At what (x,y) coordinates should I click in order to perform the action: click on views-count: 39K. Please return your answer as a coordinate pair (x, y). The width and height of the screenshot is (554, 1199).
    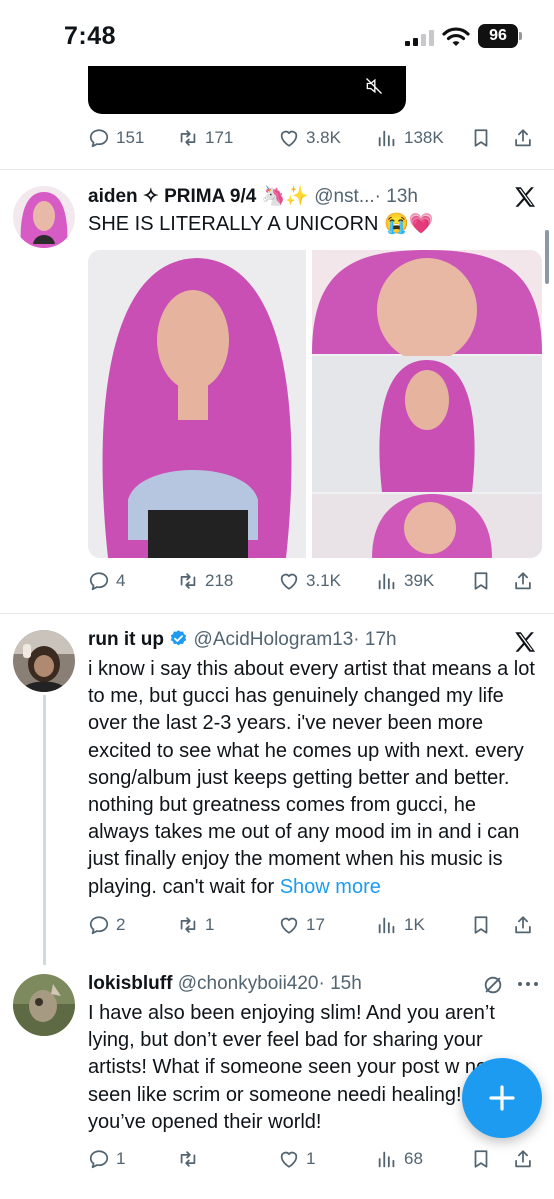
    Looking at the image, I should click on (419, 580).